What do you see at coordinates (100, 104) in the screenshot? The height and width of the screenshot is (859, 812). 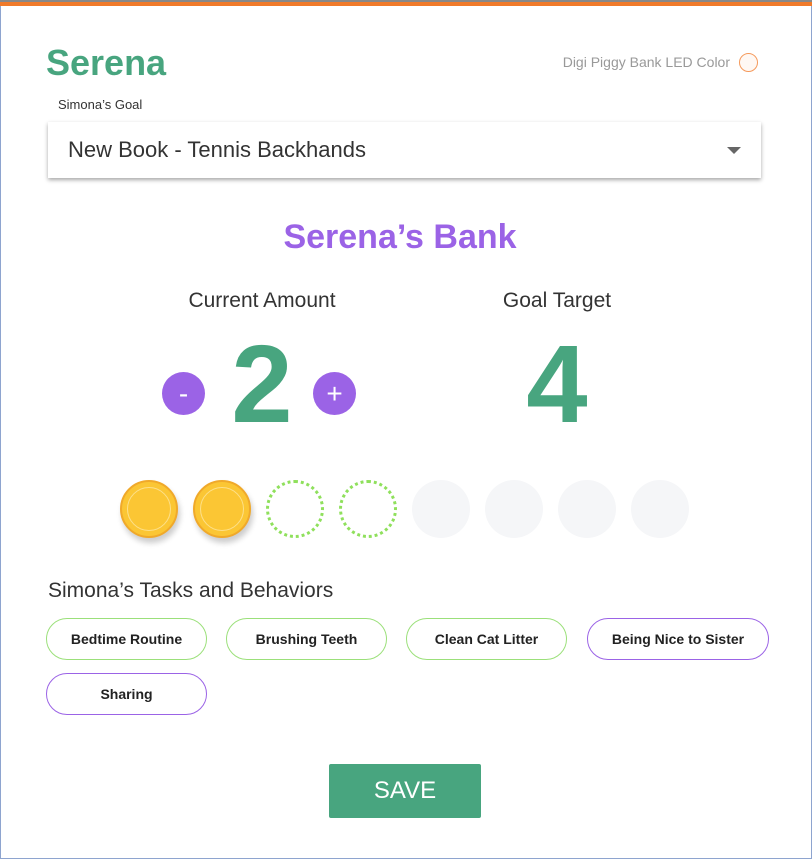 I see `goal-label: Simona’s Goal` at bounding box center [100, 104].